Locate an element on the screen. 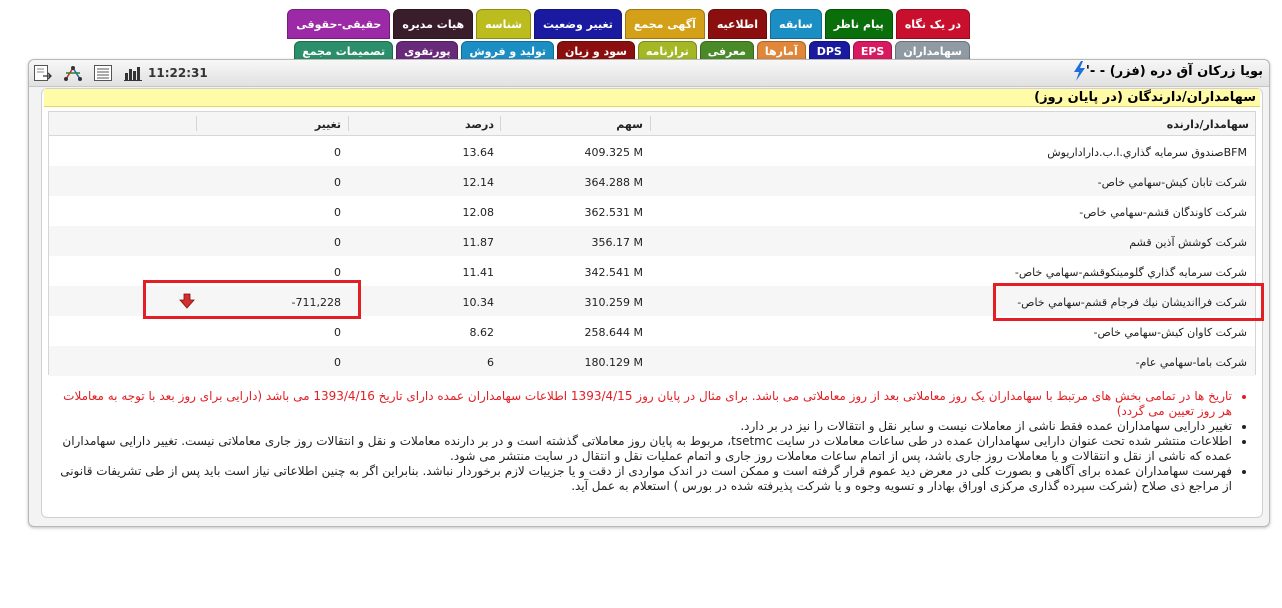 The image size is (1282, 608). shares-cell: 362.531 M is located at coordinates (613, 212).